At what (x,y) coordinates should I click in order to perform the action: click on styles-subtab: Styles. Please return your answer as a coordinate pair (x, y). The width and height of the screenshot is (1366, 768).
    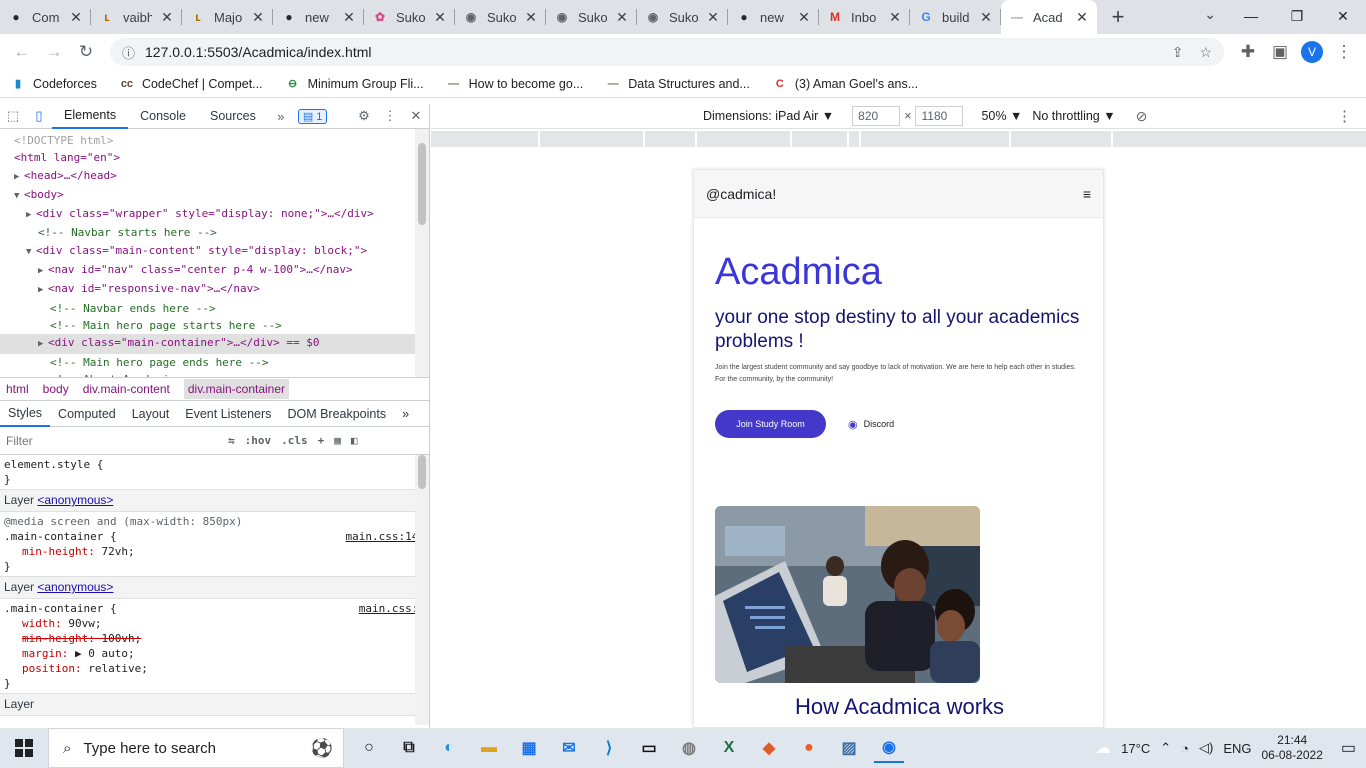
    Looking at the image, I should click on (25, 414).